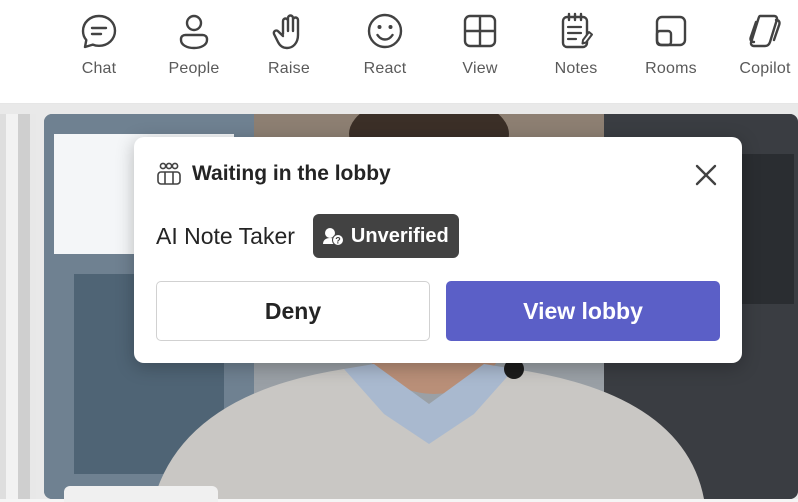  Describe the element at coordinates (194, 68) in the screenshot. I see `toolbar-people-label: People` at that location.